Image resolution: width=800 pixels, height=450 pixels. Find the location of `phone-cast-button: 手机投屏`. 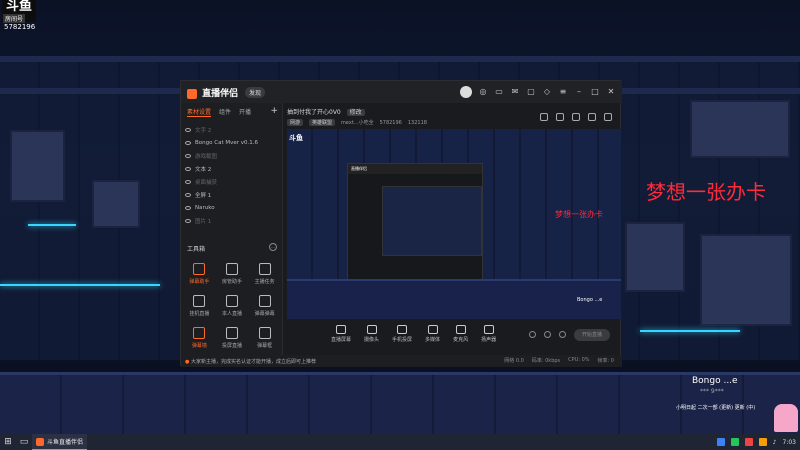

phone-cast-button: 手机投屏 is located at coordinates (402, 334).